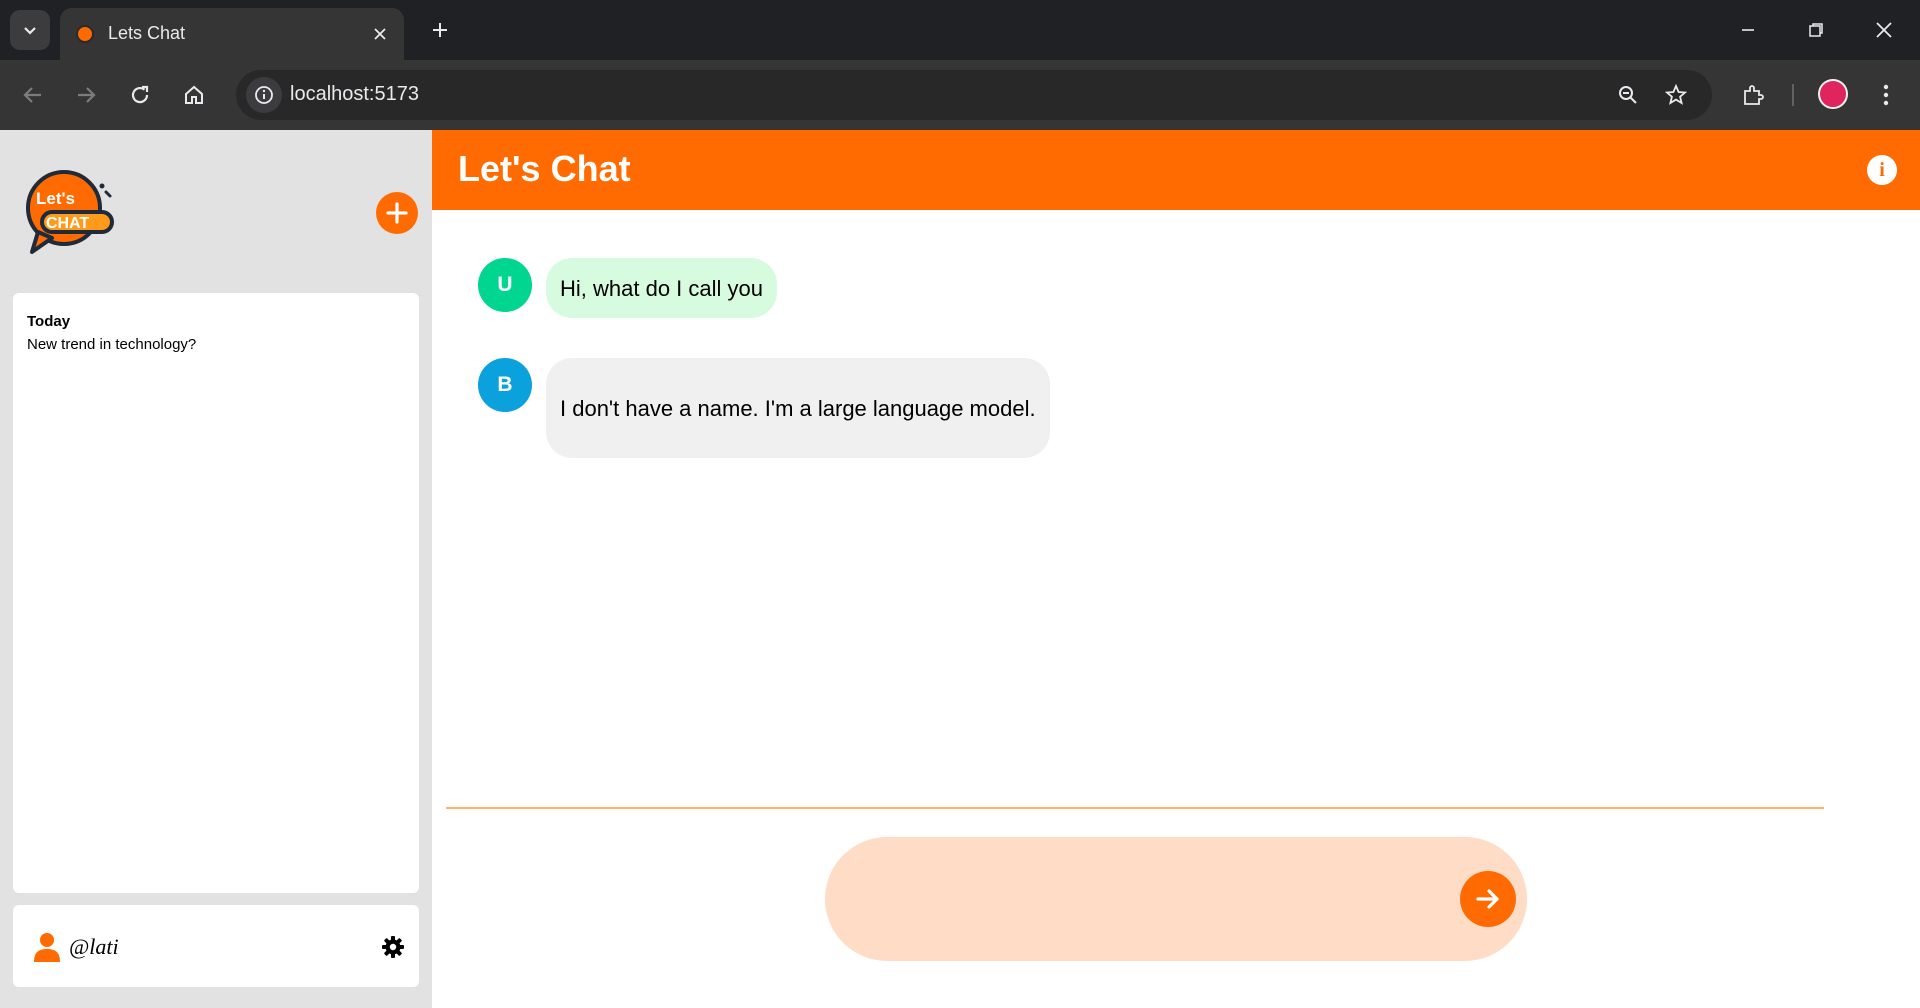 This screenshot has height=1008, width=1920. I want to click on favicon-icon, so click(85, 34).